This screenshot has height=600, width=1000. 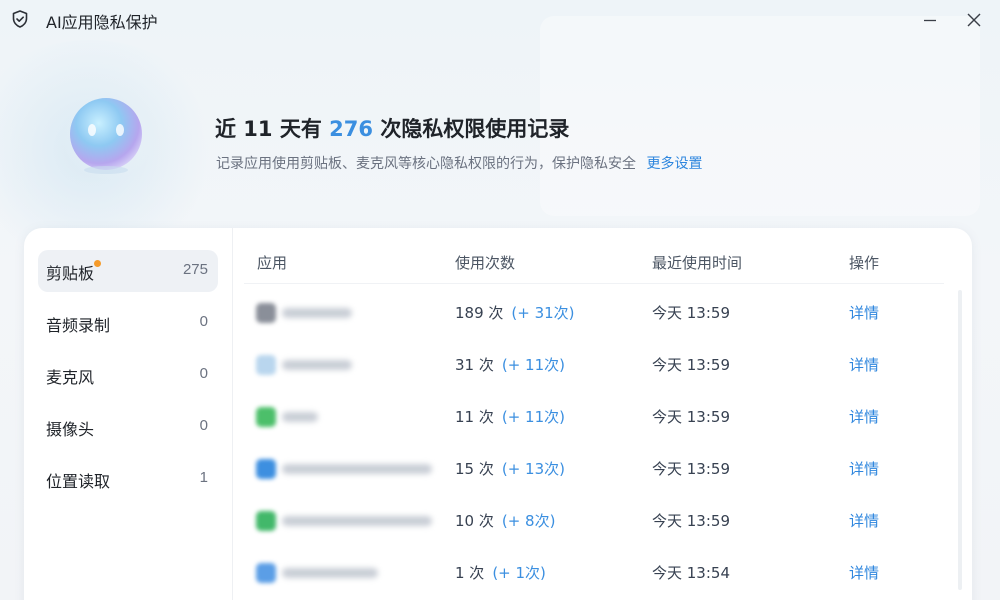 What do you see at coordinates (594, 365) in the screenshot?
I see `table-row: 31 次 (+ 11次) 今天 13:59 详情` at bounding box center [594, 365].